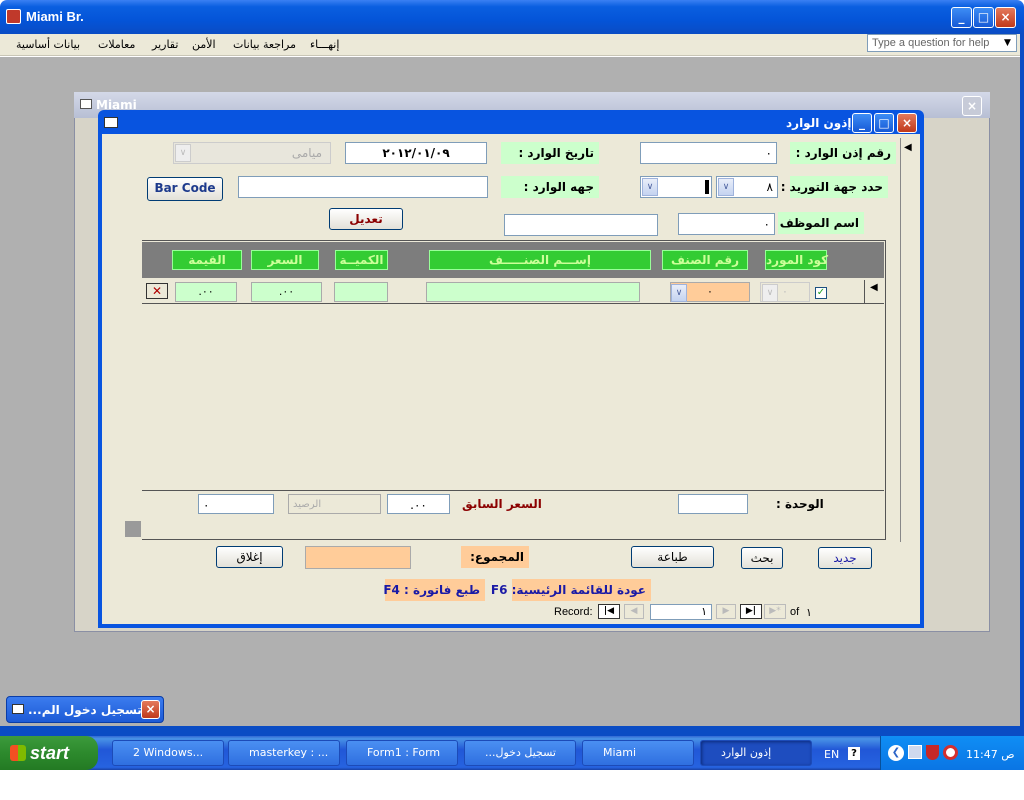 Image resolution: width=1024 pixels, height=800 pixels. What do you see at coordinates (762, 558) in the screenshot?
I see `search-button: بحث` at bounding box center [762, 558].